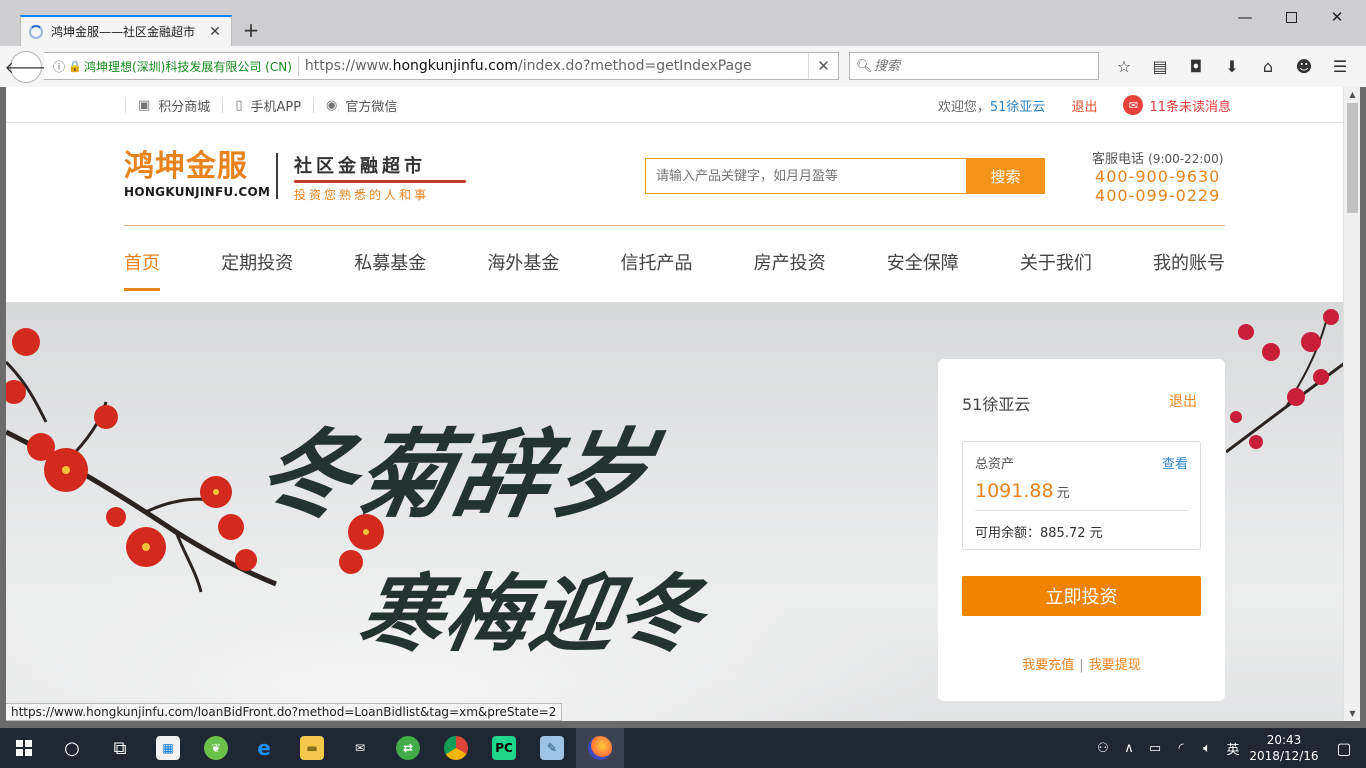 The height and width of the screenshot is (768, 1366). What do you see at coordinates (1081, 495) in the screenshot?
I see `asset-box: 总资产 查看 1091.88 元 可用余额：885.72 元` at bounding box center [1081, 495].